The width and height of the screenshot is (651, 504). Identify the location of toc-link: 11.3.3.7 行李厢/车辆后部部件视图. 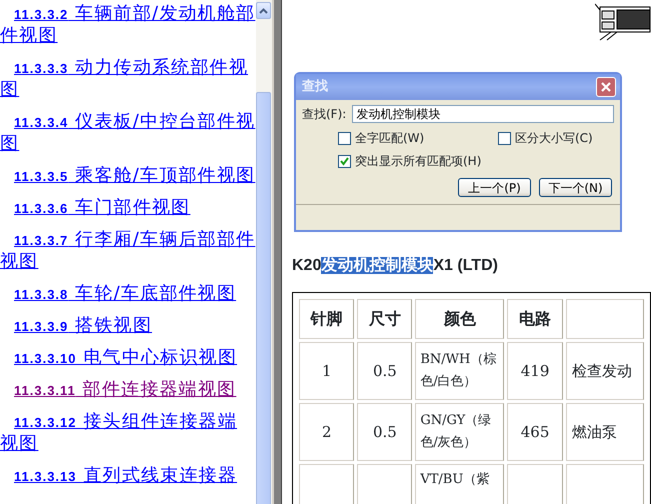
(128, 251).